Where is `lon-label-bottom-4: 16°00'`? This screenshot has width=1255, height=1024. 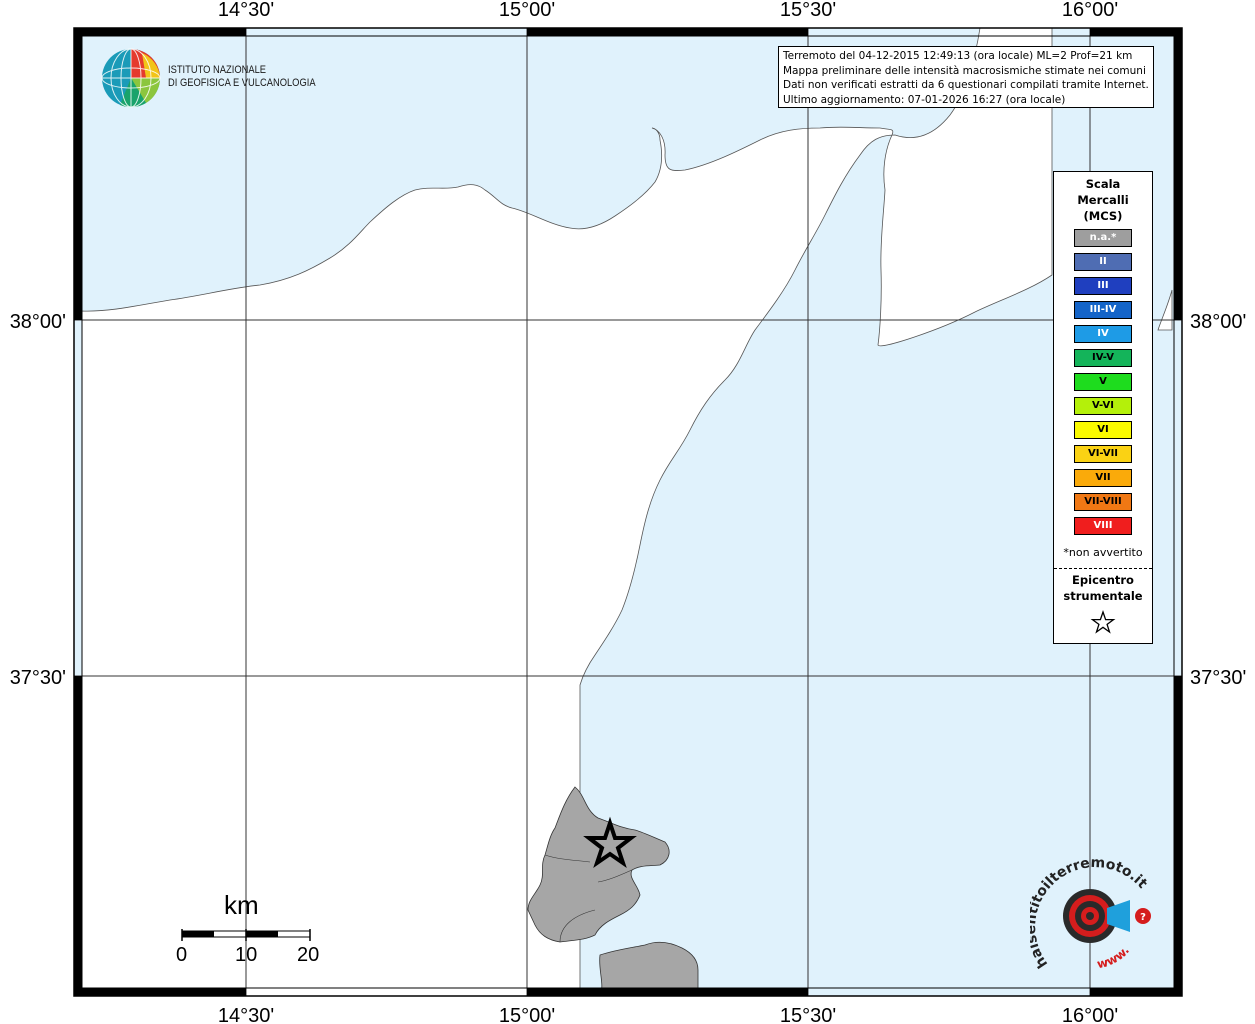
lon-label-bottom-4: 16°00' is located at coordinates (1090, 1014).